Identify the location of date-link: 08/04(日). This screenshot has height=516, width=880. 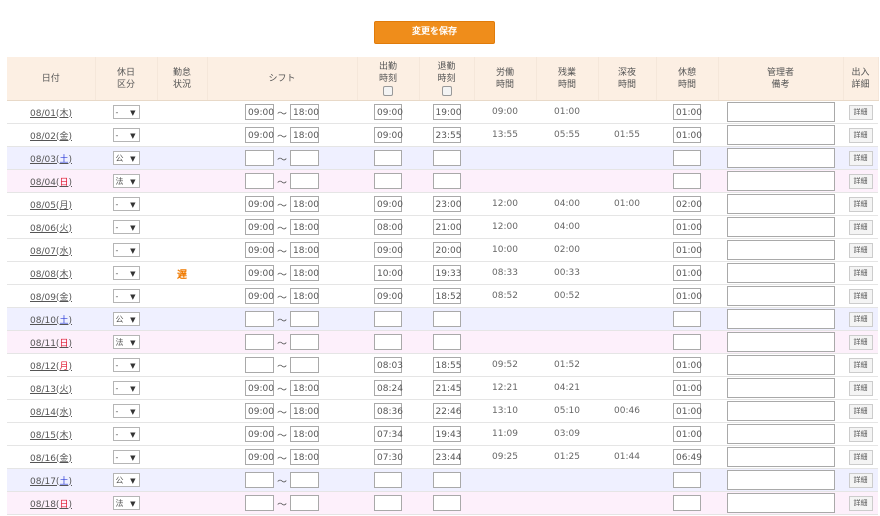
(51, 183).